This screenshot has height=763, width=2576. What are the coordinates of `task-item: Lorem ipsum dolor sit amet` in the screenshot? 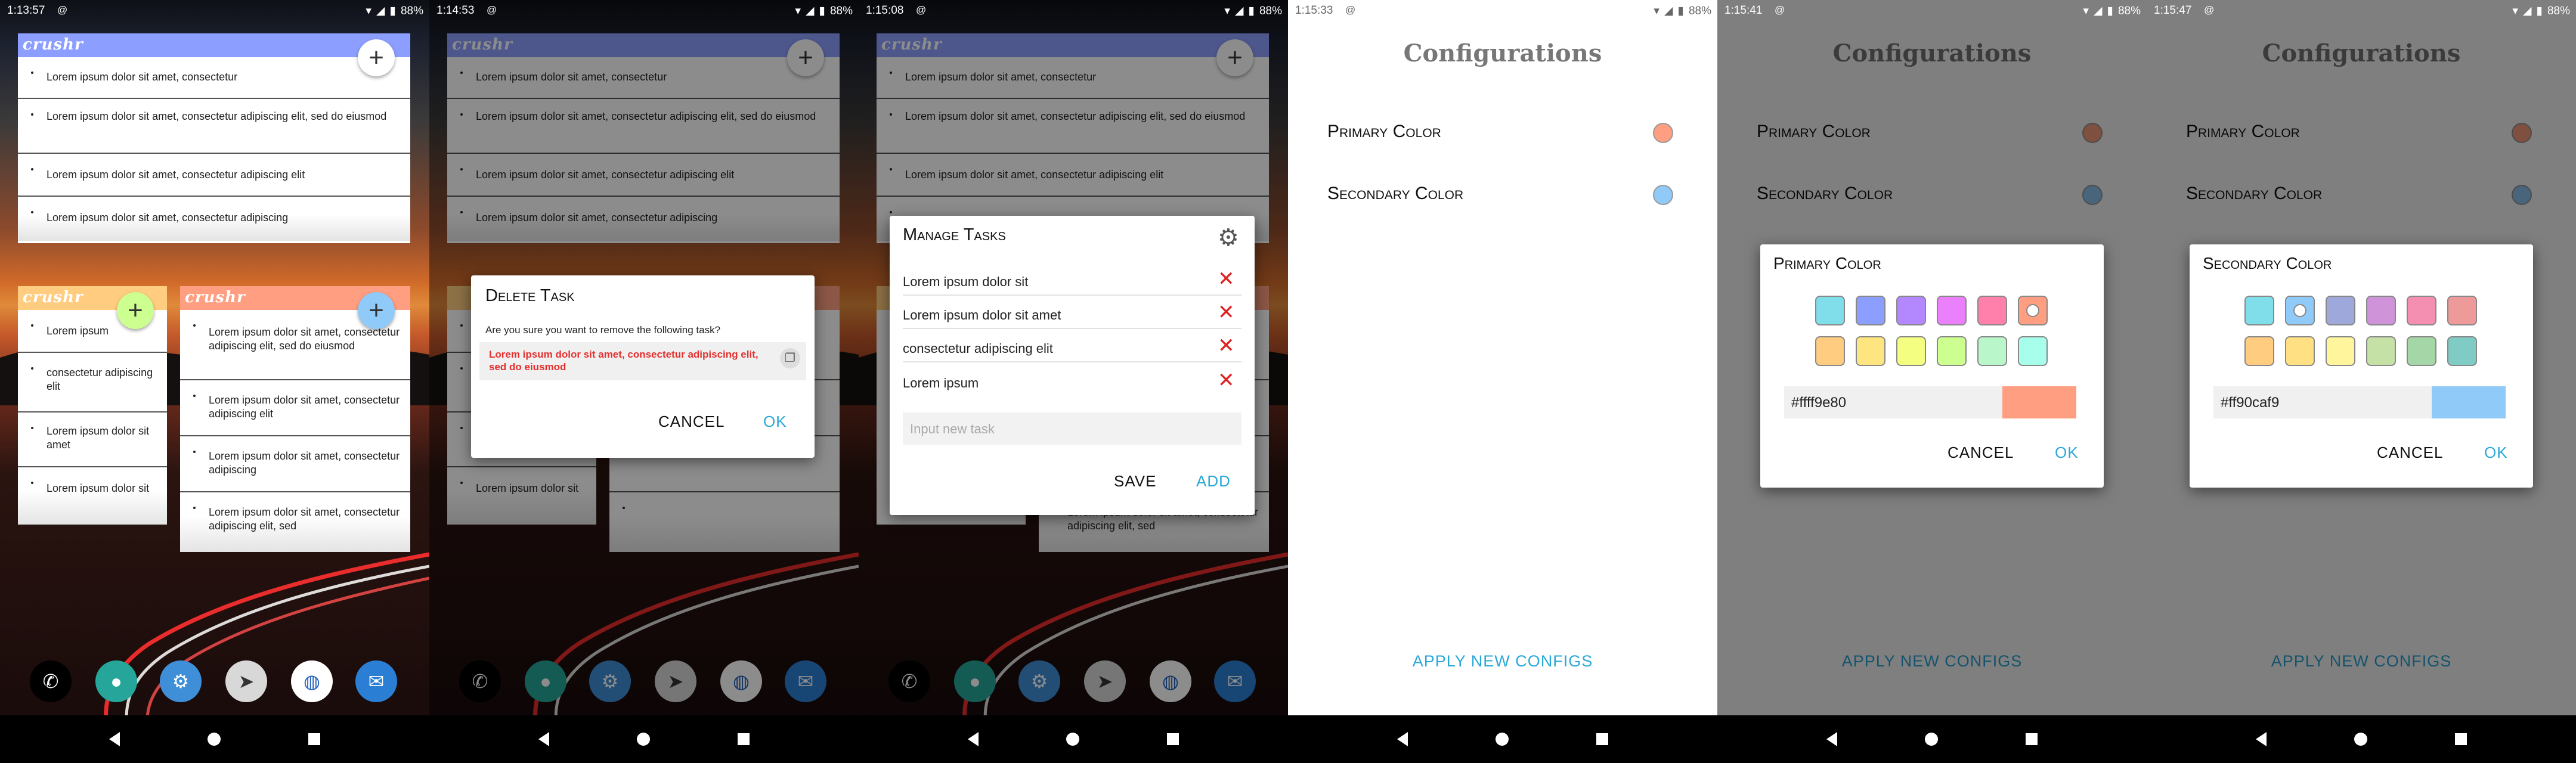 It's located at (93, 439).